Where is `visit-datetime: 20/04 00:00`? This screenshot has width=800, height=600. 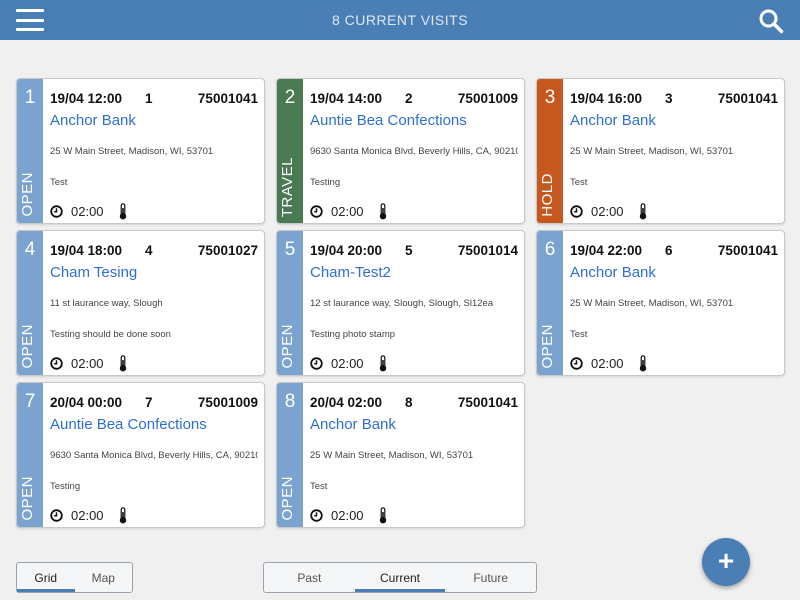 visit-datetime: 20/04 00:00 is located at coordinates (86, 402).